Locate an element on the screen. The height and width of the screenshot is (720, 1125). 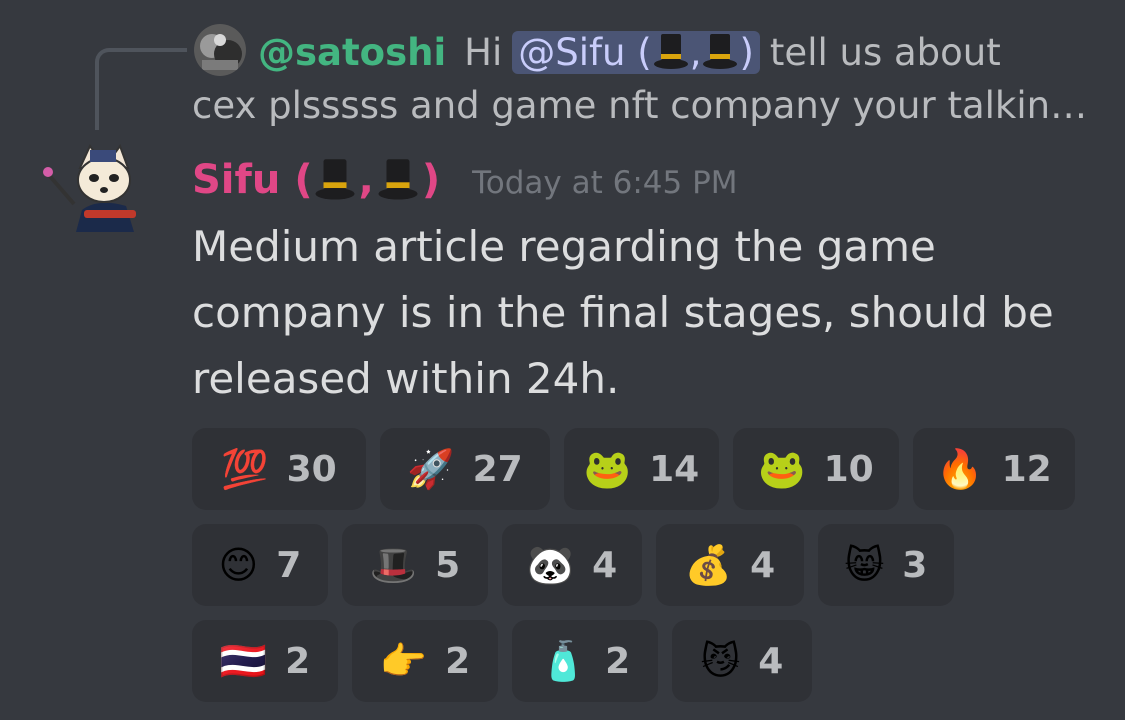
reaction-count: 7 is located at coordinates (289, 565).